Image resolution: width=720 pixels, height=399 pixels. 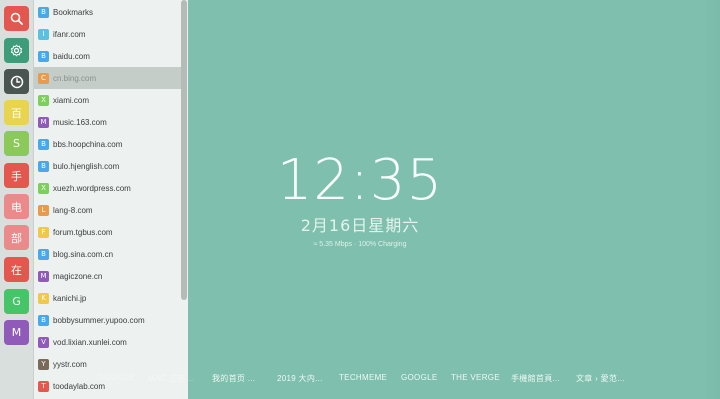 I want to click on clock-icon, so click(x=17, y=82).